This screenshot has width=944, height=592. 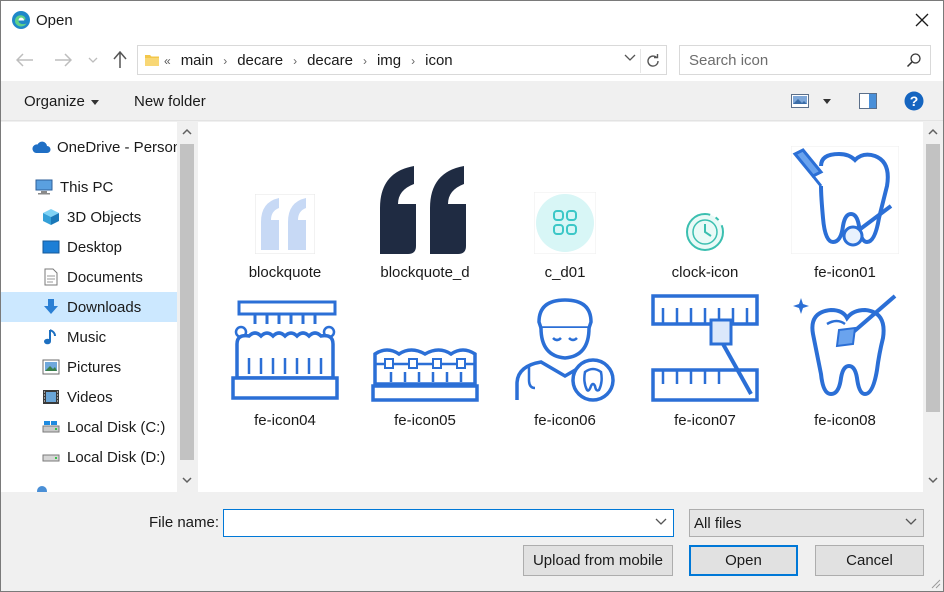 I want to click on refresh-icon, so click(x=652, y=60).